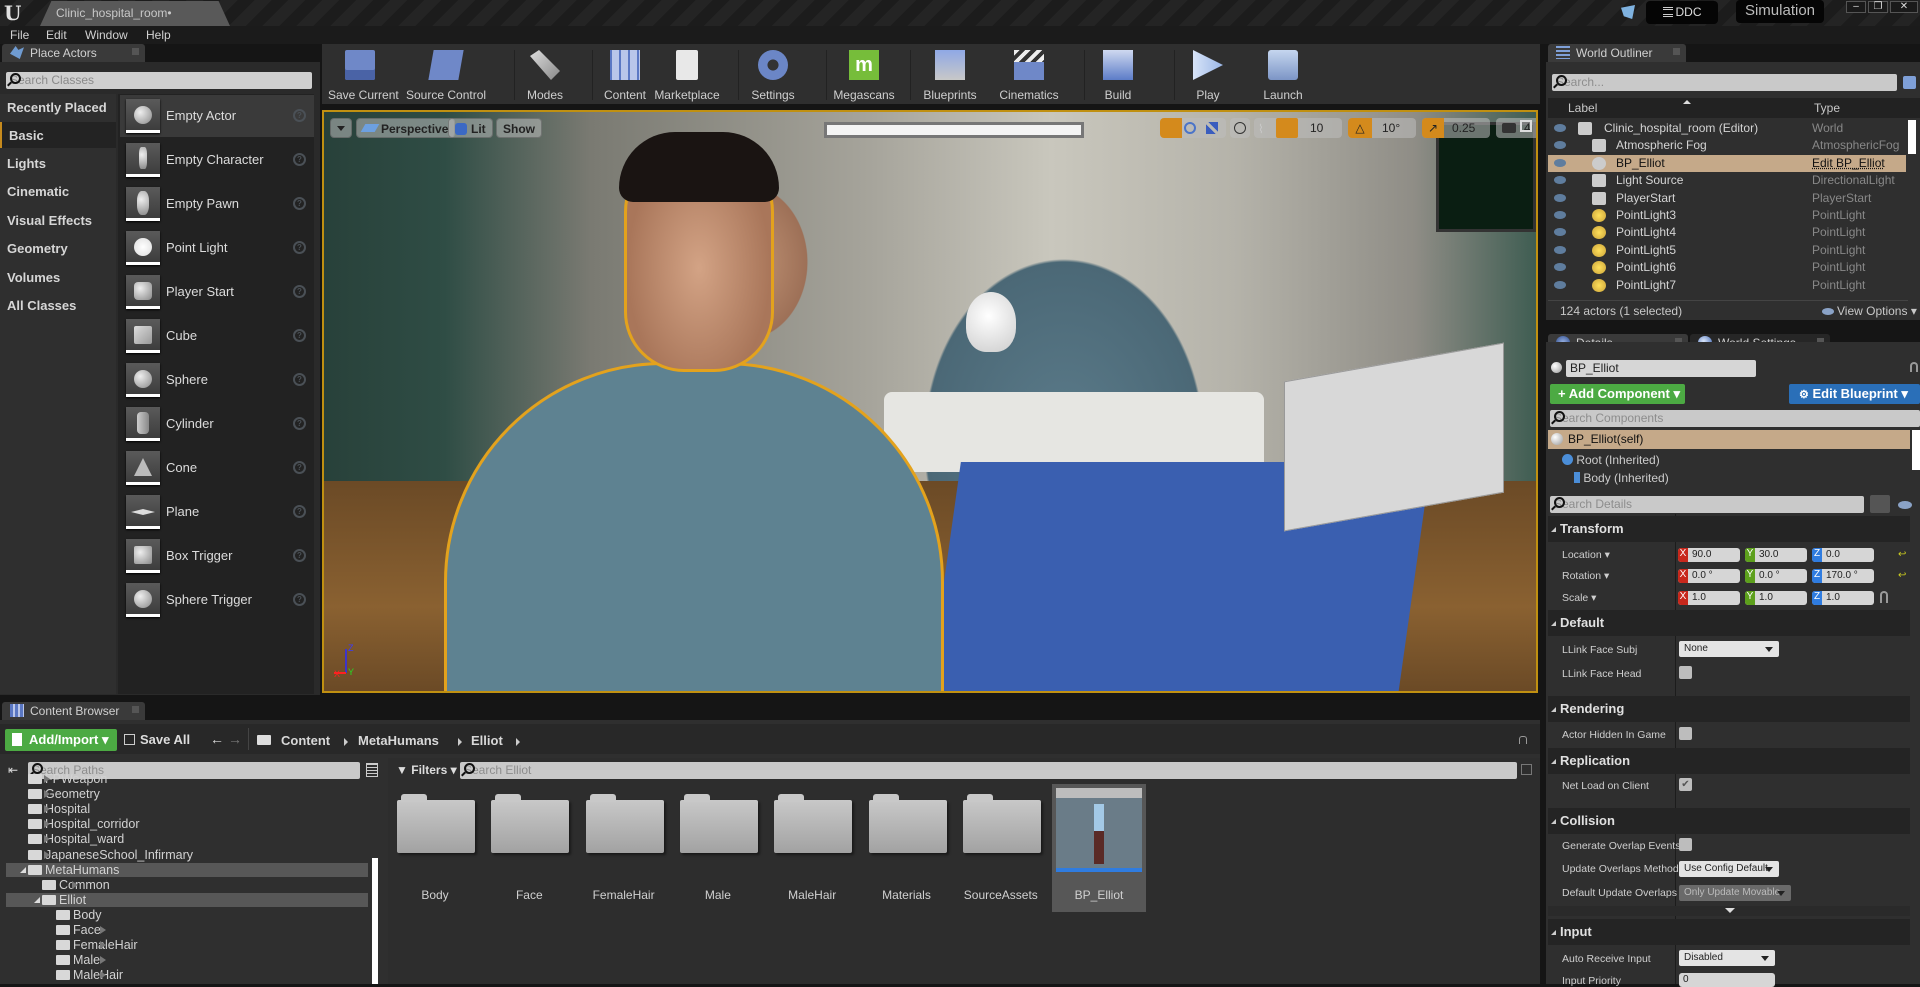  Describe the element at coordinates (1526, 769) in the screenshot. I see `save-search-icon` at that location.